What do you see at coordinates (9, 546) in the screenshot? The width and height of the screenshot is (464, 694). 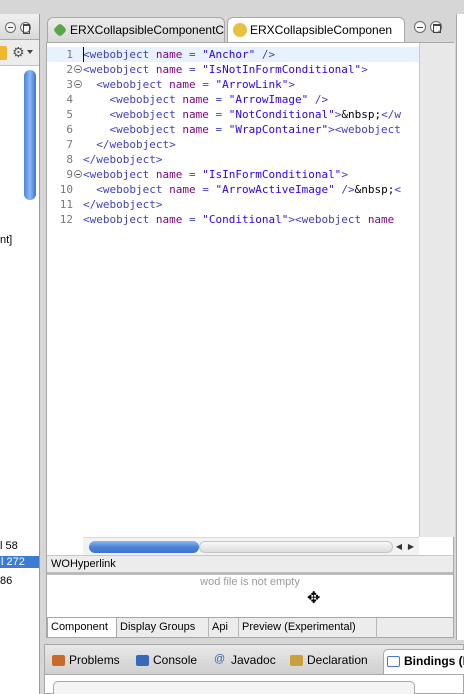 I see `left-fragment-text: l 58` at bounding box center [9, 546].